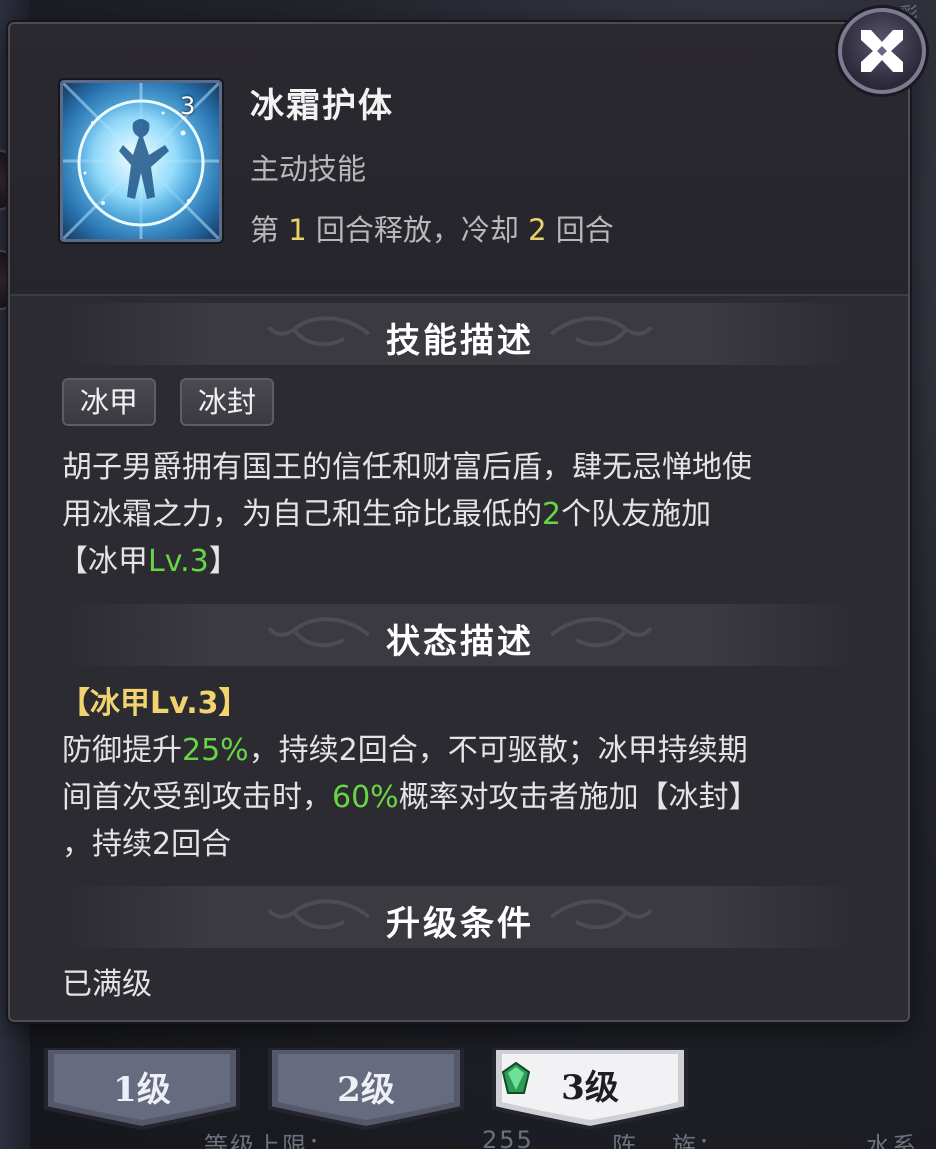 Image resolution: width=936 pixels, height=1149 pixels. What do you see at coordinates (109, 402) in the screenshot?
I see `tag-ice-armor: 冰甲` at bounding box center [109, 402].